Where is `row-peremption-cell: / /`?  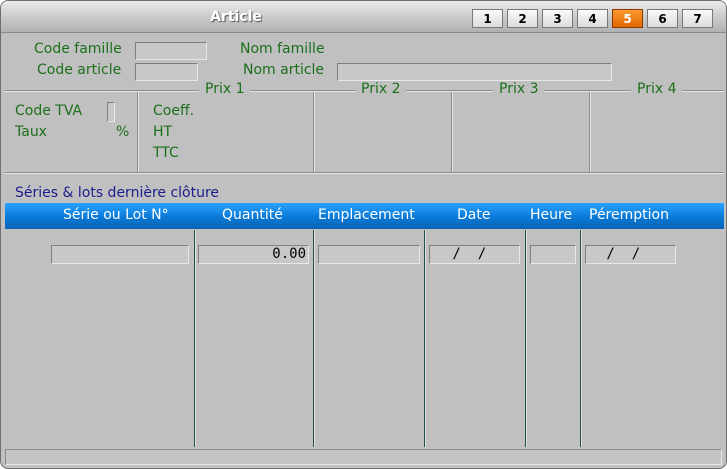
row-peremption-cell: / / is located at coordinates (630, 254).